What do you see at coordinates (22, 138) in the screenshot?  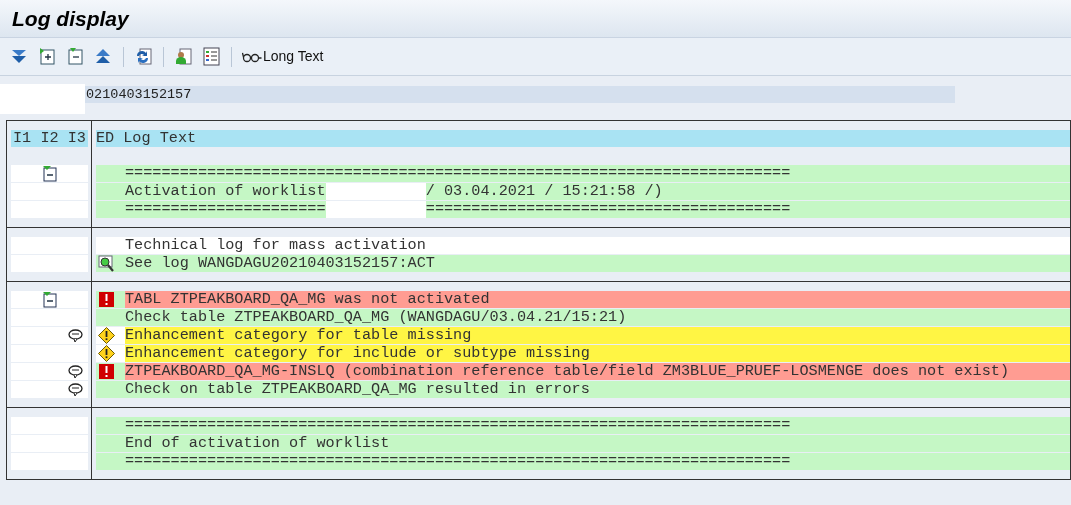 I see `column-header: I1` at bounding box center [22, 138].